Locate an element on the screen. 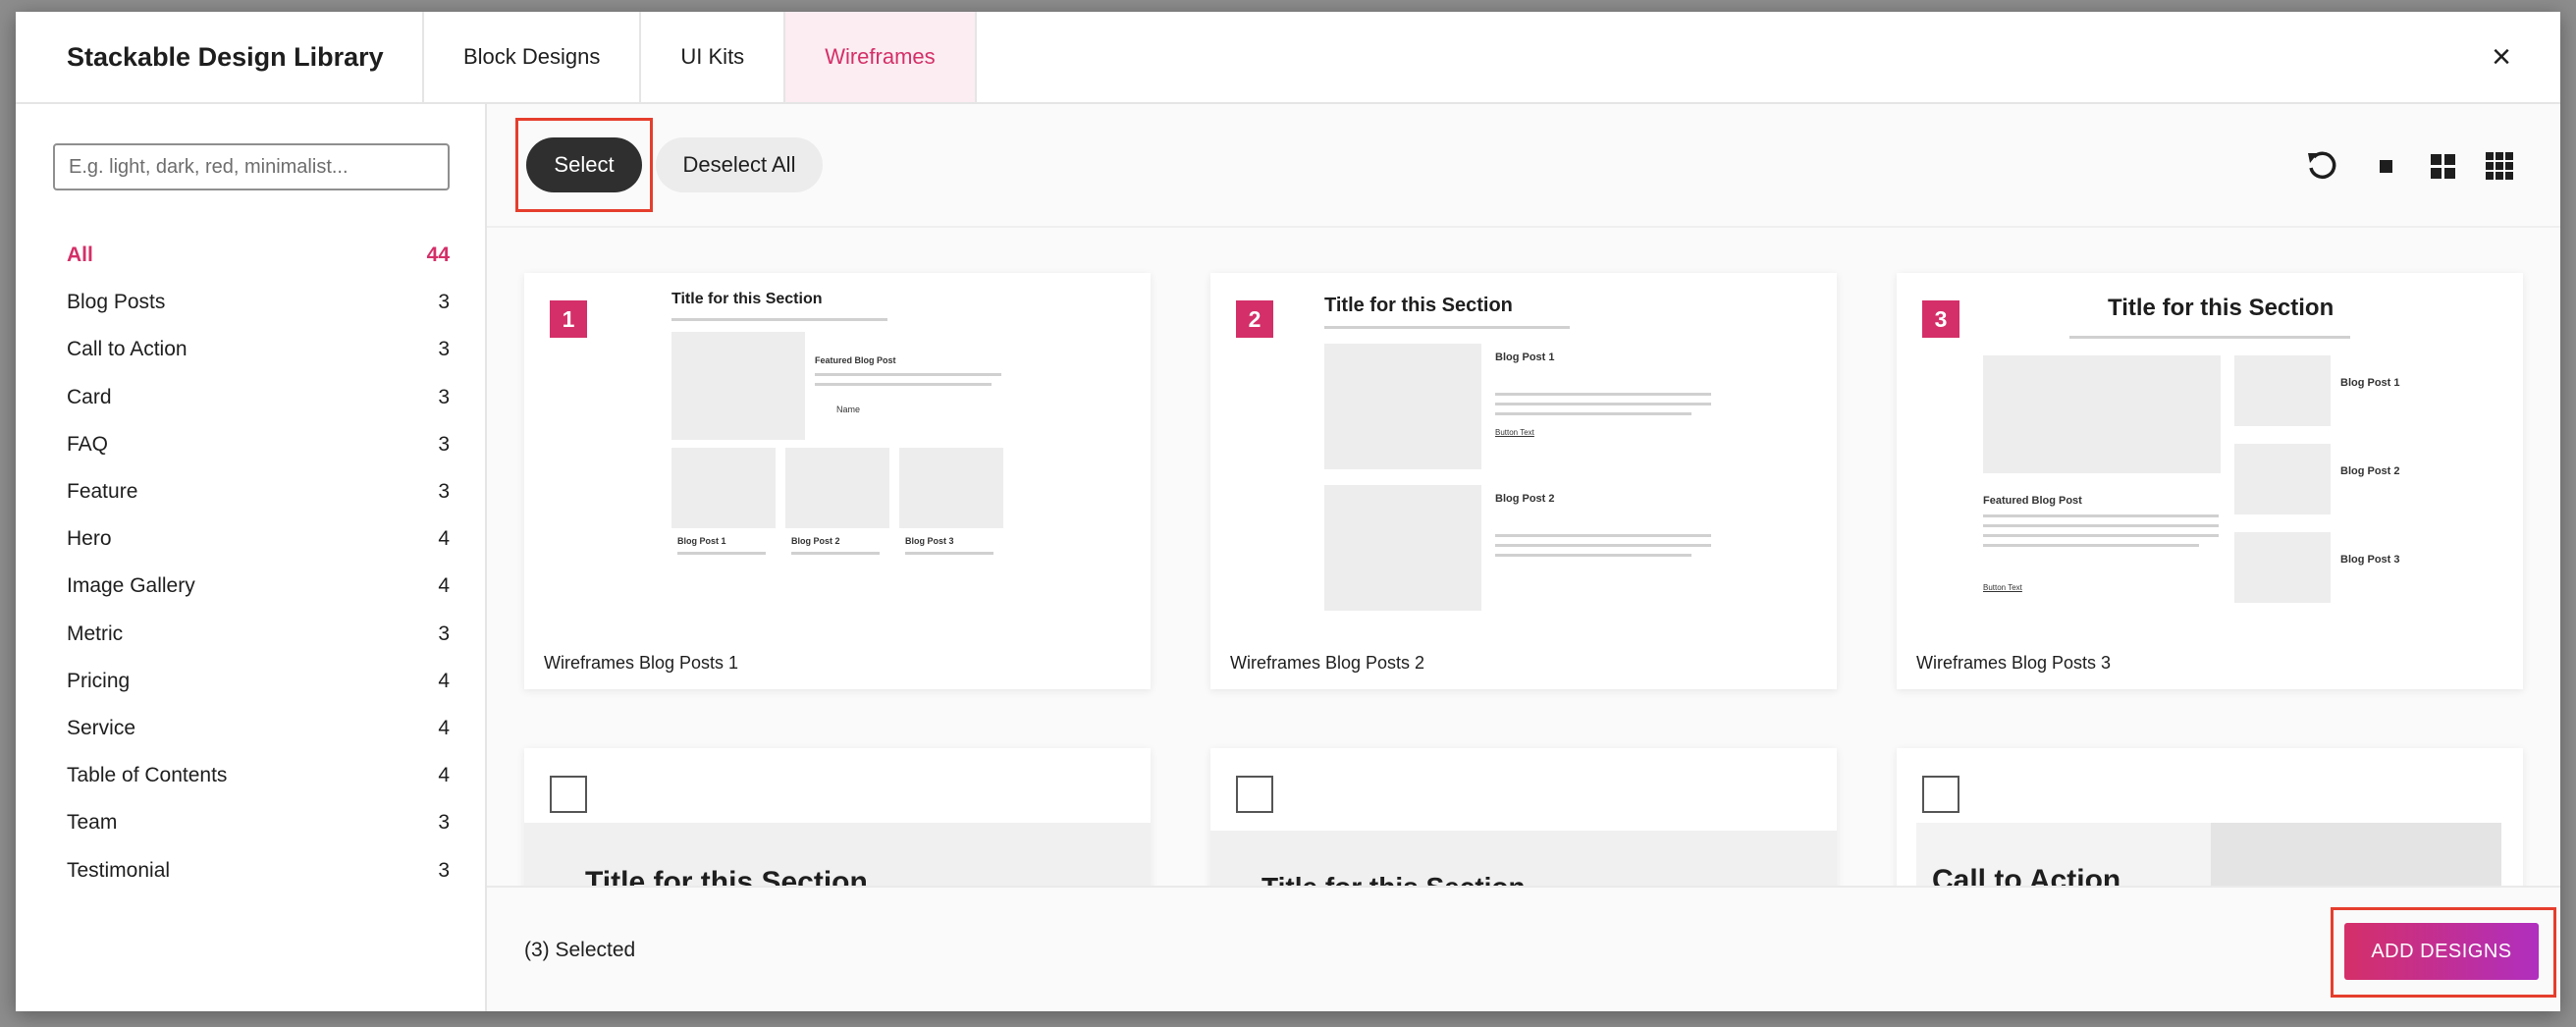  modal-title: Stackable Design Library is located at coordinates (220, 57).